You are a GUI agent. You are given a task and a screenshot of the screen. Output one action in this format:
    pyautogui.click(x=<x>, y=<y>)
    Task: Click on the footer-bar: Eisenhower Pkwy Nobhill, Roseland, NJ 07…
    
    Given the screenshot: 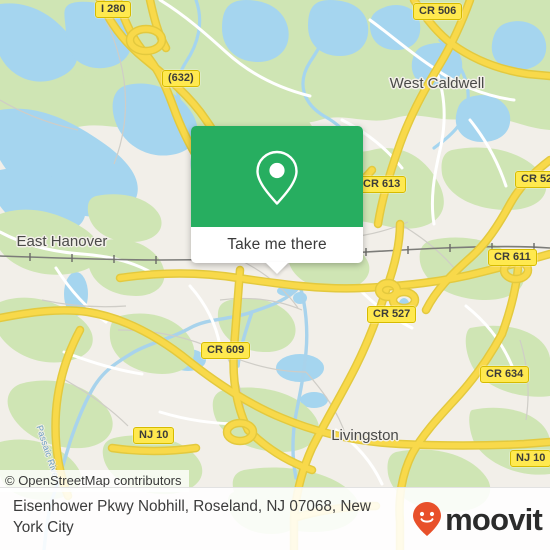 What is the action you would take?
    pyautogui.click(x=275, y=518)
    